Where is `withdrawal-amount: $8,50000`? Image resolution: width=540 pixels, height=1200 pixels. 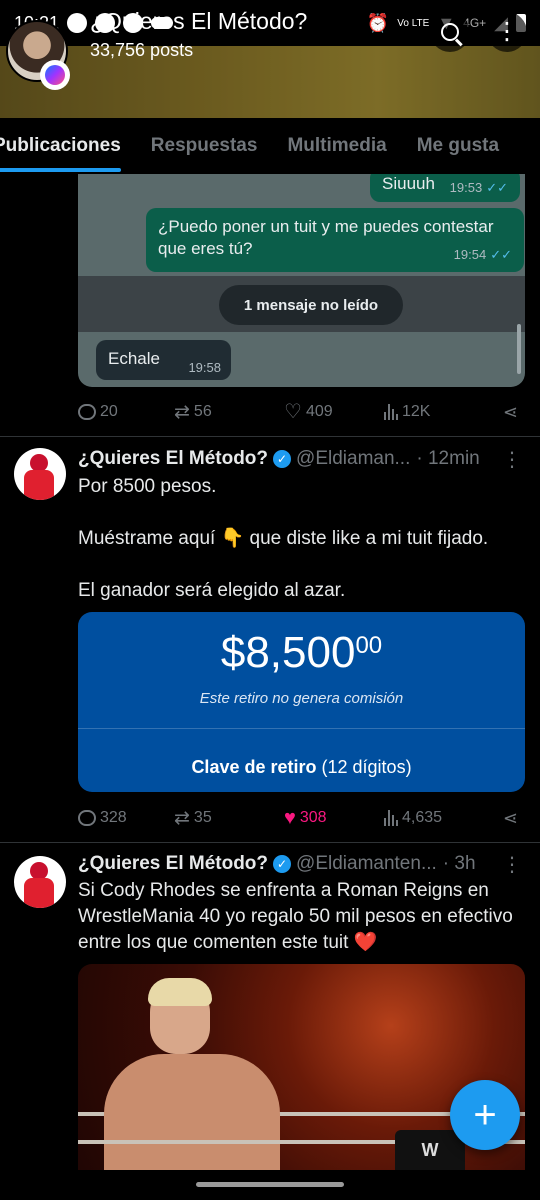 withdrawal-amount: $8,50000 is located at coordinates (301, 652).